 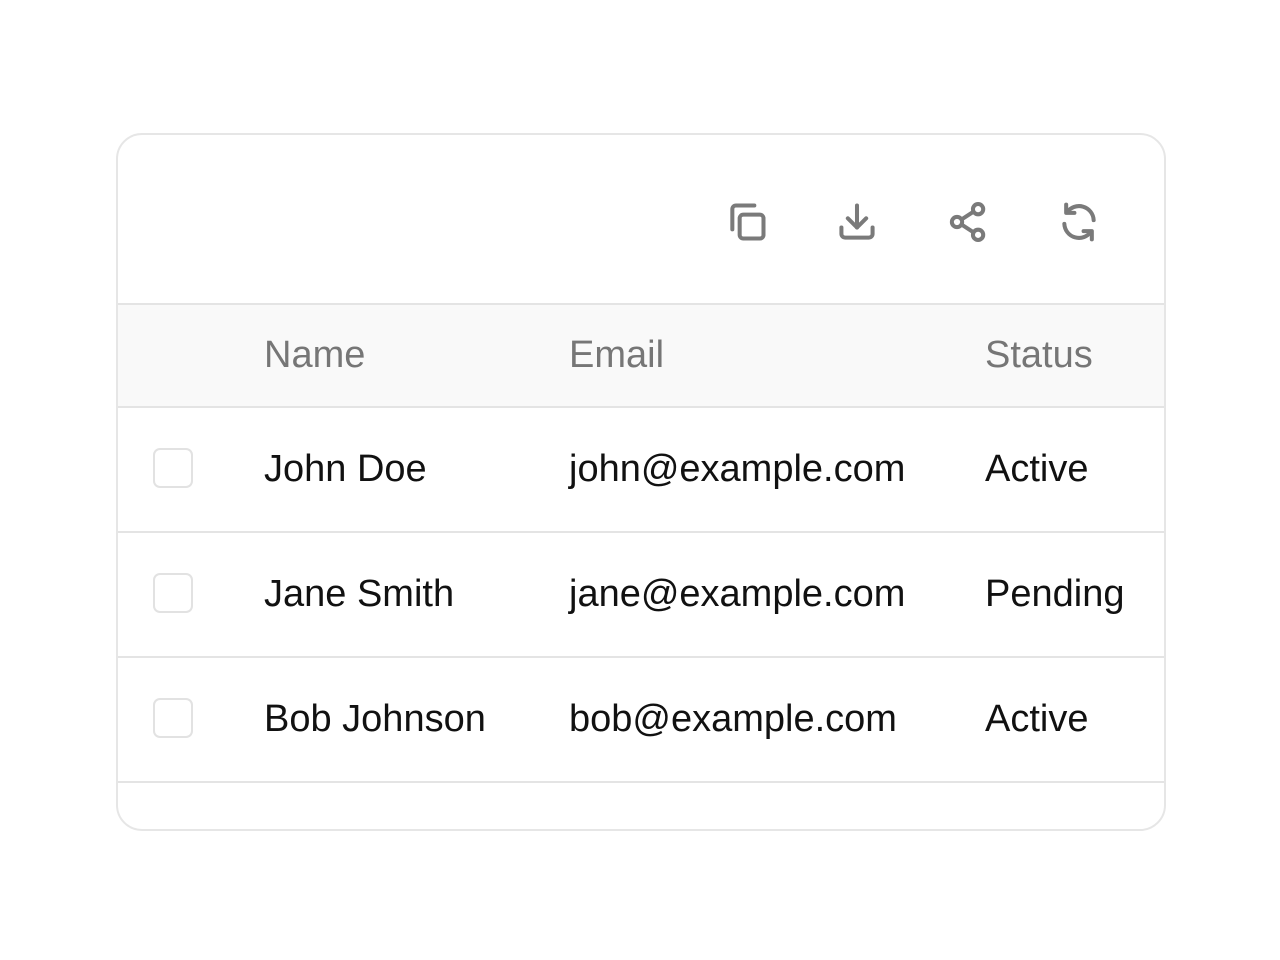 I want to click on table-header: Name Email Status, so click(x=641, y=356).